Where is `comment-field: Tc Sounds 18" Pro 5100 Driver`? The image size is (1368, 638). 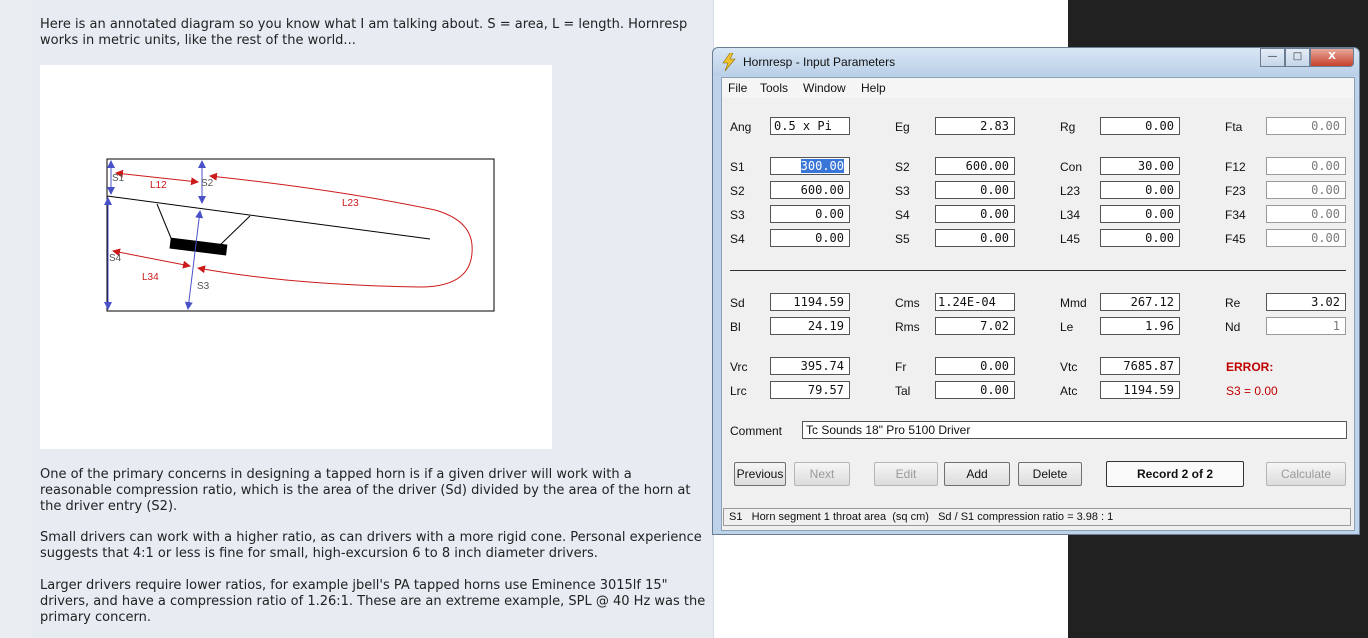 comment-field: Tc Sounds 18" Pro 5100 Driver is located at coordinates (1074, 430).